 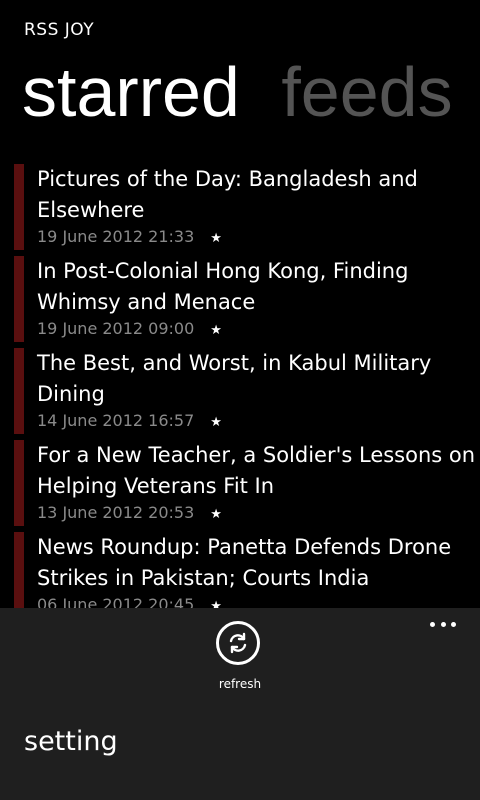 What do you see at coordinates (258, 238) in the screenshot?
I see `item-meta: 19 June 2012 21:33 ★` at bounding box center [258, 238].